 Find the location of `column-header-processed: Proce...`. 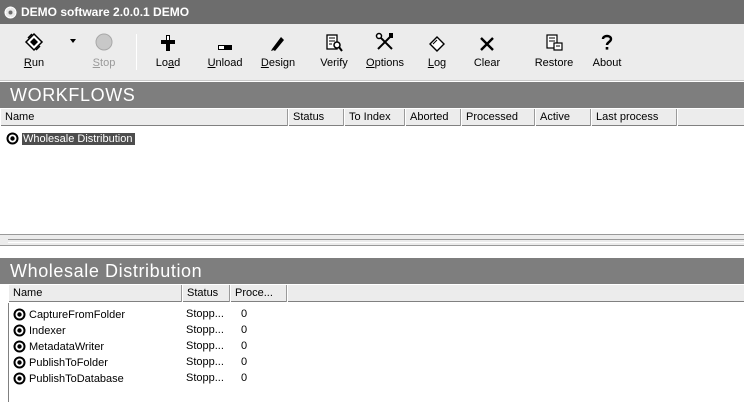

column-header-processed: Proce... is located at coordinates (258, 293).